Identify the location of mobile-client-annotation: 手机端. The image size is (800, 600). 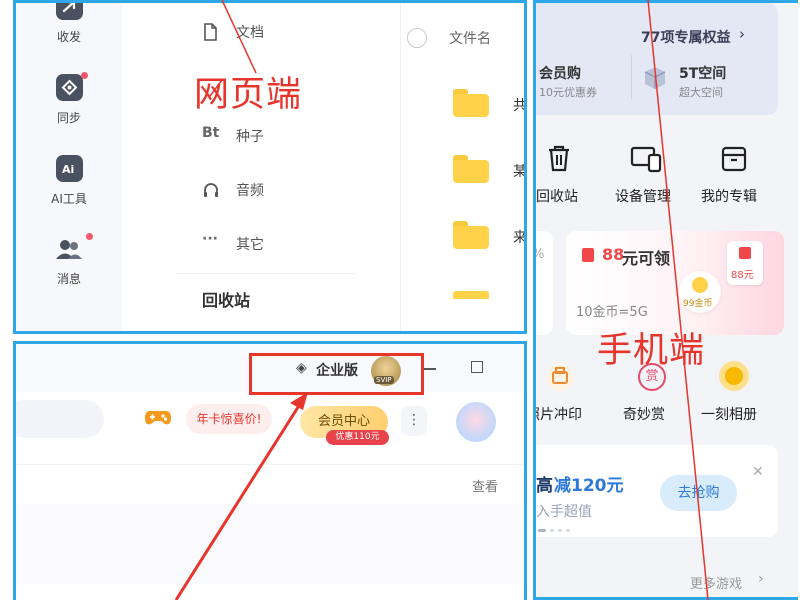
(651, 351).